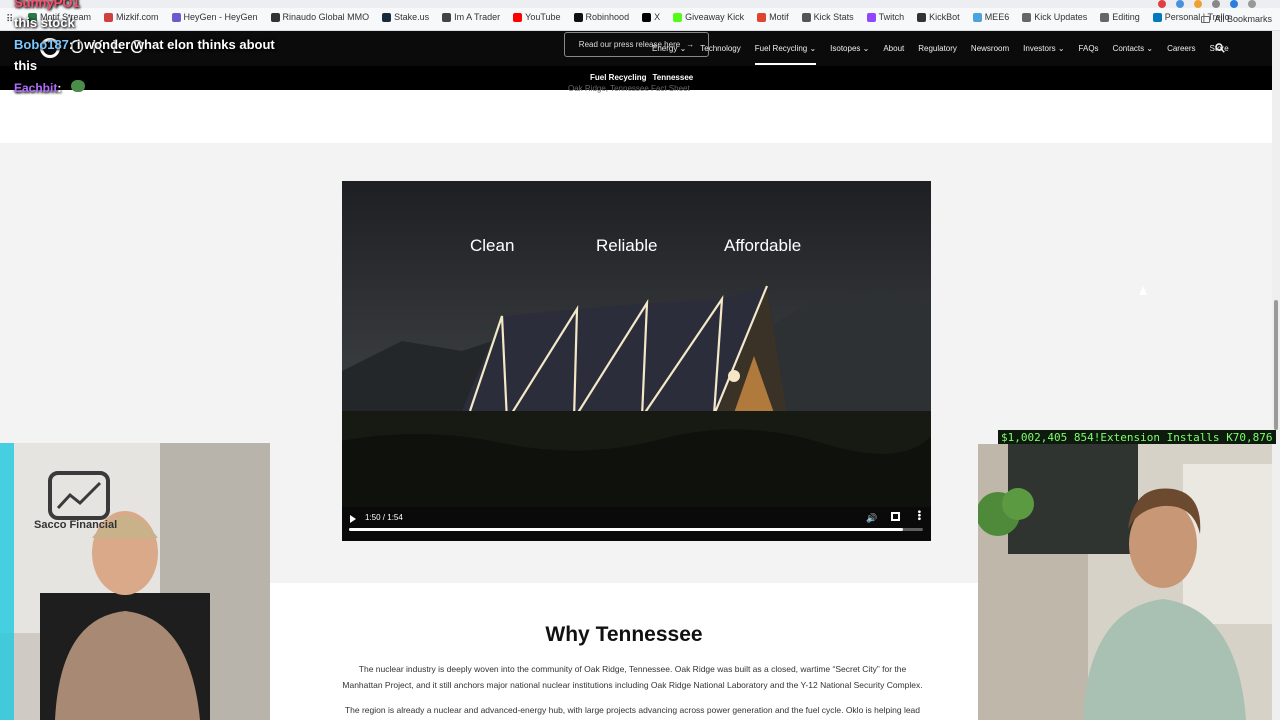  What do you see at coordinates (636, 116) in the screenshot?
I see `content-top-strip` at bounding box center [636, 116].